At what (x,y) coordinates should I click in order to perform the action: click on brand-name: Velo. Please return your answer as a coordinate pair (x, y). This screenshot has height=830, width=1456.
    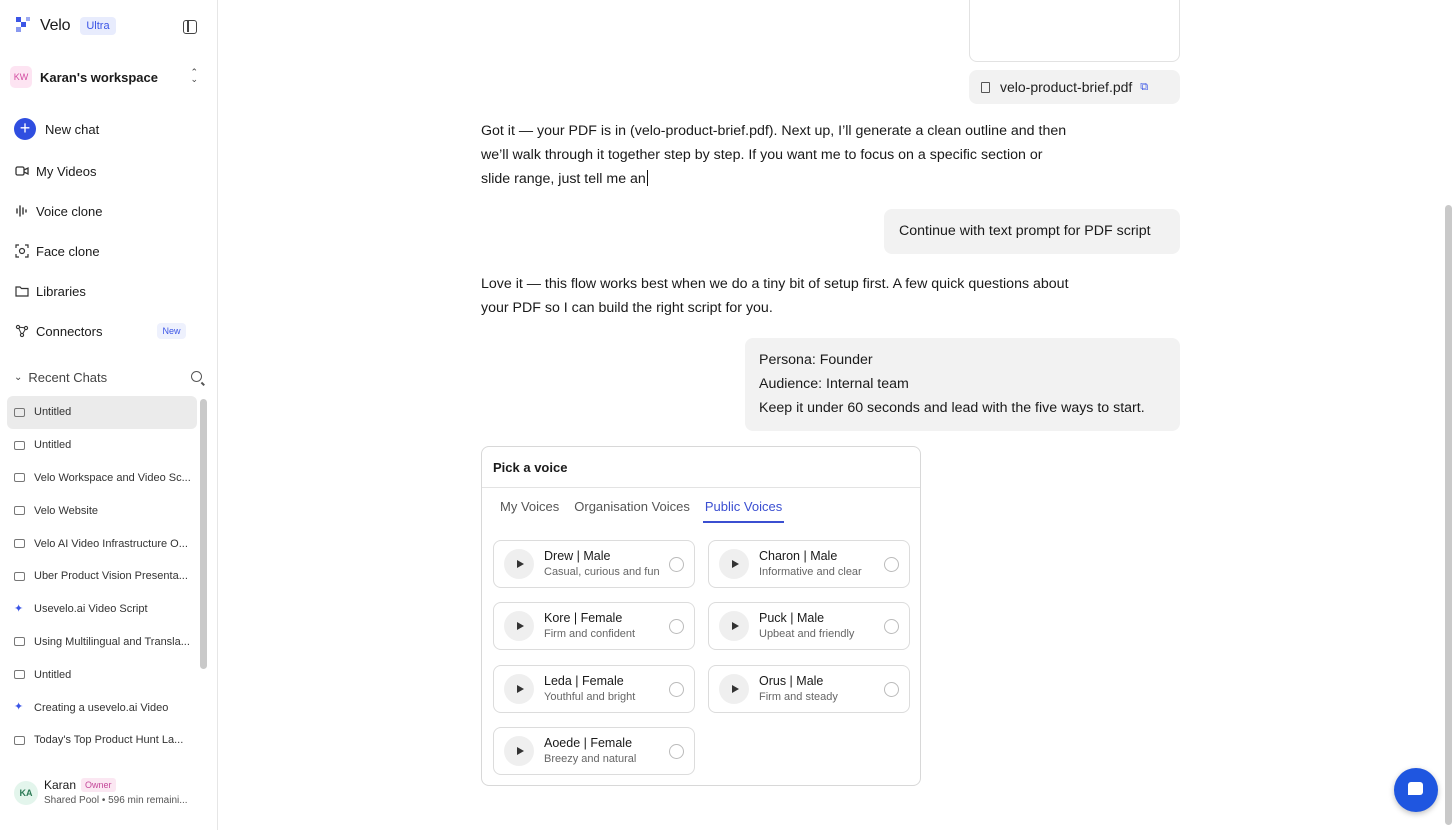
    Looking at the image, I should click on (55, 25).